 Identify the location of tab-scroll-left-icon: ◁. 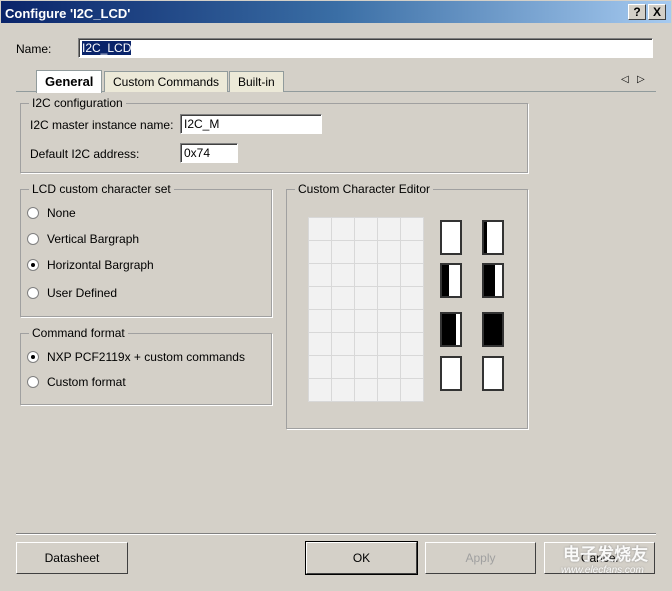
(625, 79).